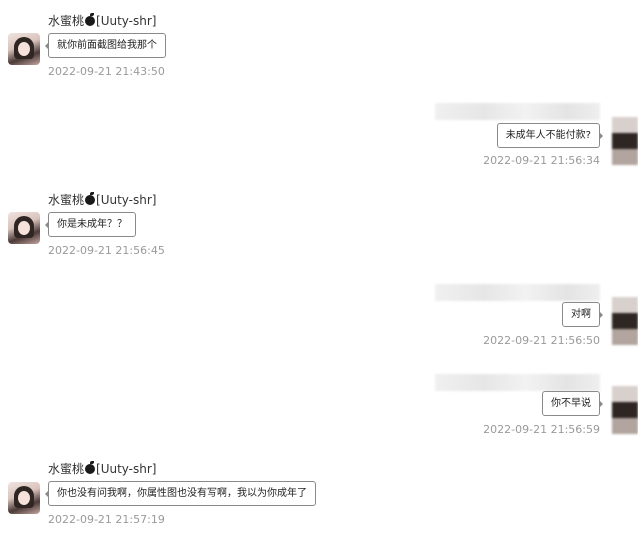  What do you see at coordinates (105, 45) in the screenshot?
I see `message-bubble: 就你前面截图给我那个` at bounding box center [105, 45].